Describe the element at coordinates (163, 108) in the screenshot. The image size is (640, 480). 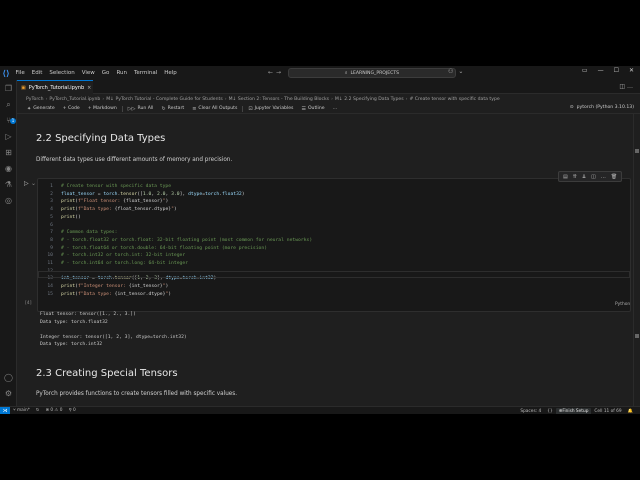
I see `restart-icon: ↻` at that location.